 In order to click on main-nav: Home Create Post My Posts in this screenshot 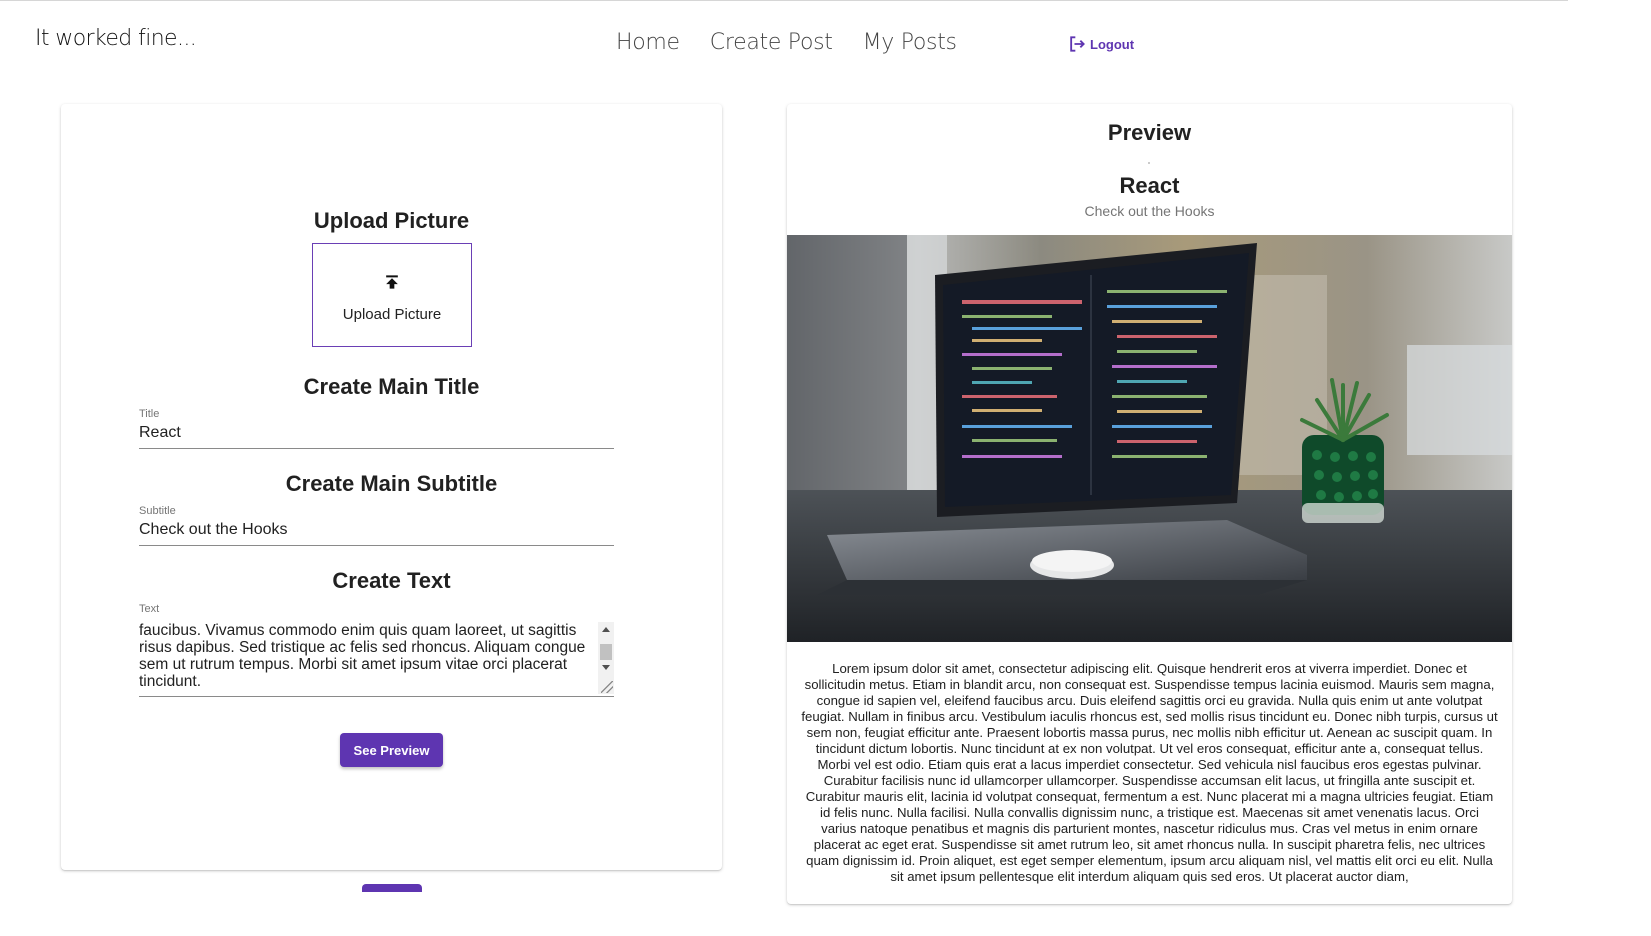, I will do `click(786, 42)`.